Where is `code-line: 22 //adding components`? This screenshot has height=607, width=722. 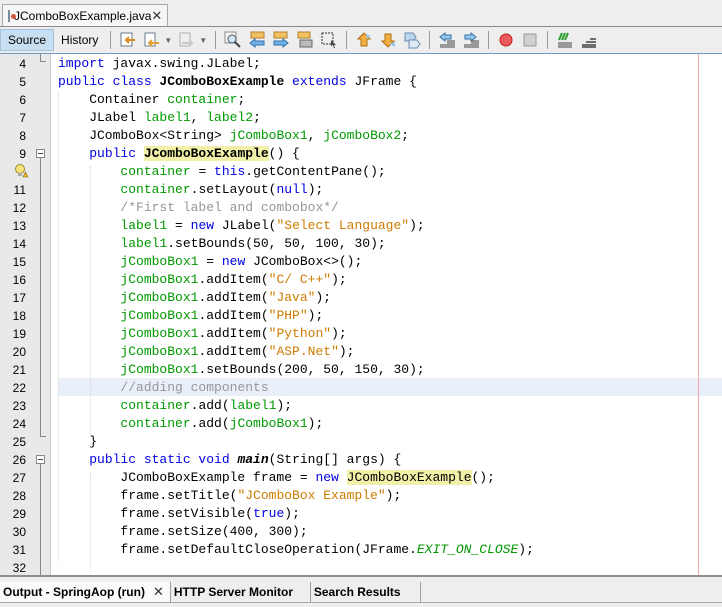 code-line: 22 //adding components is located at coordinates (361, 388).